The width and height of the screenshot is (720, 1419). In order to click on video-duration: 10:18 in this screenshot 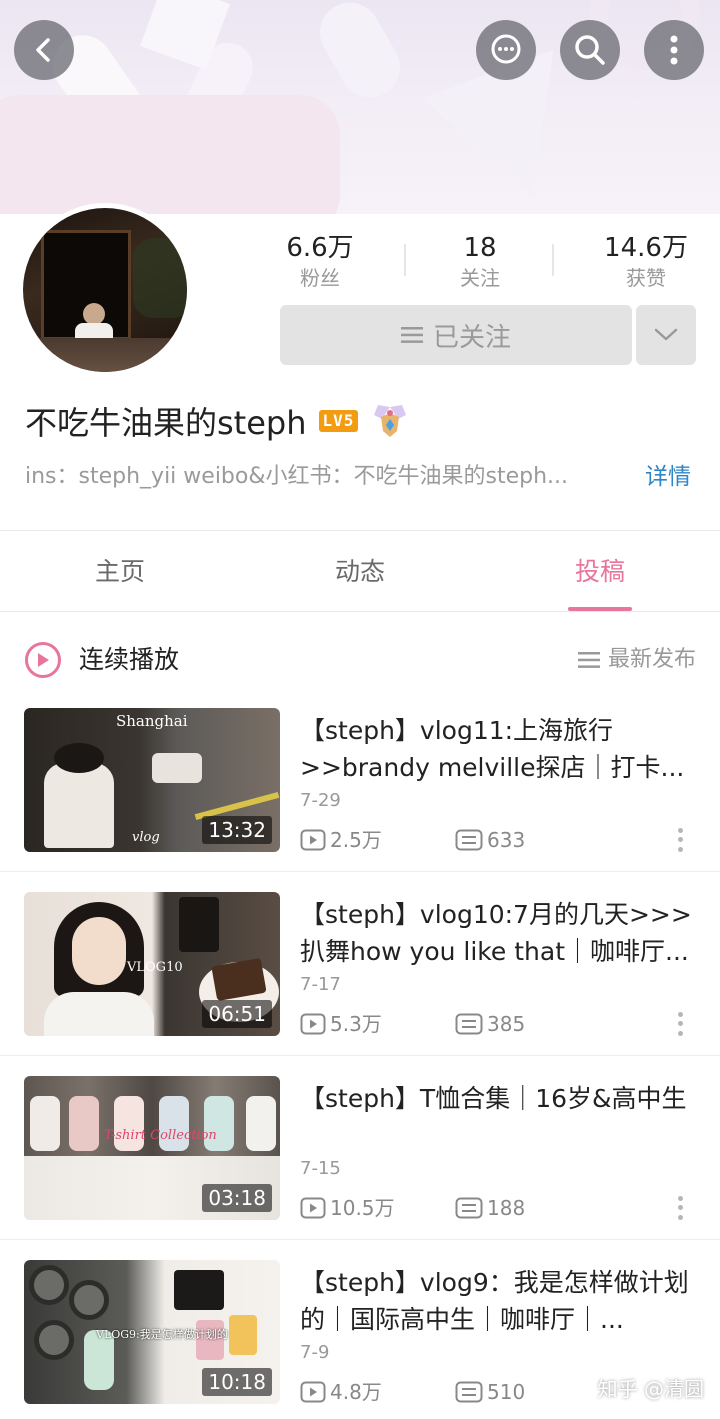, I will do `click(237, 1382)`.